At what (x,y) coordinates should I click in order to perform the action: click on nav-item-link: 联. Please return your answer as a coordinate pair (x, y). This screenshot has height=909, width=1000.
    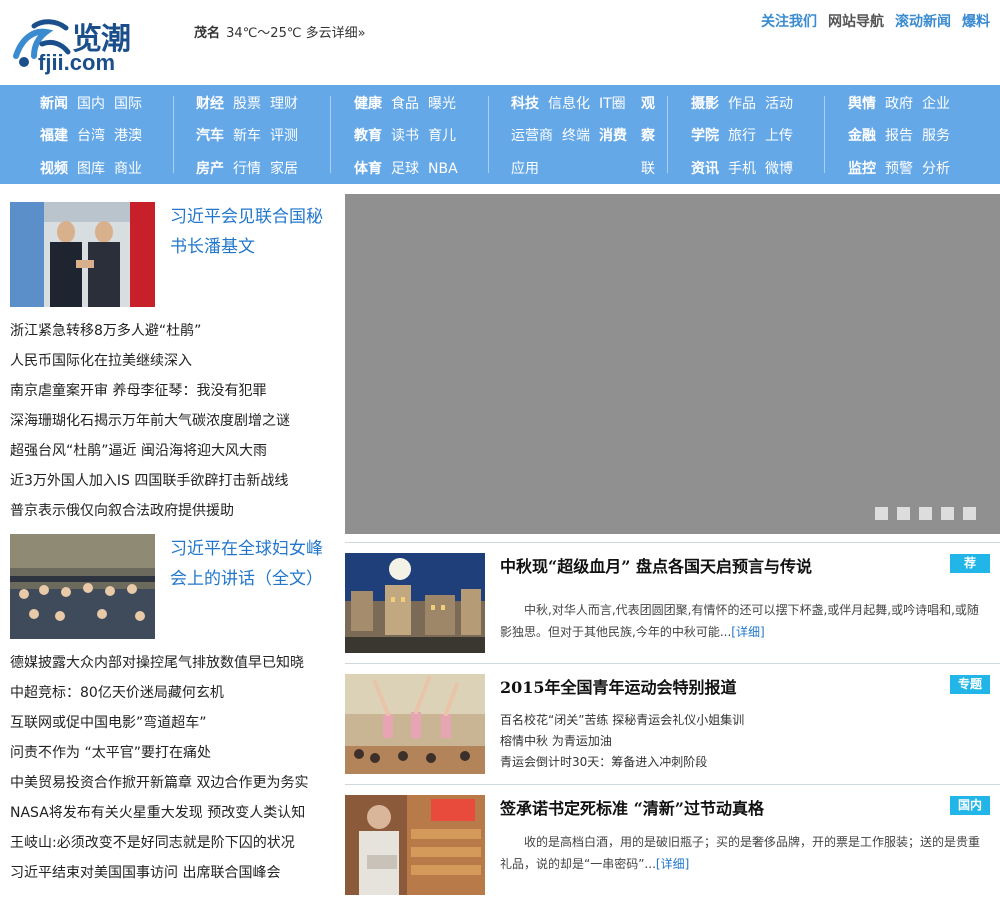
    Looking at the image, I should click on (648, 168).